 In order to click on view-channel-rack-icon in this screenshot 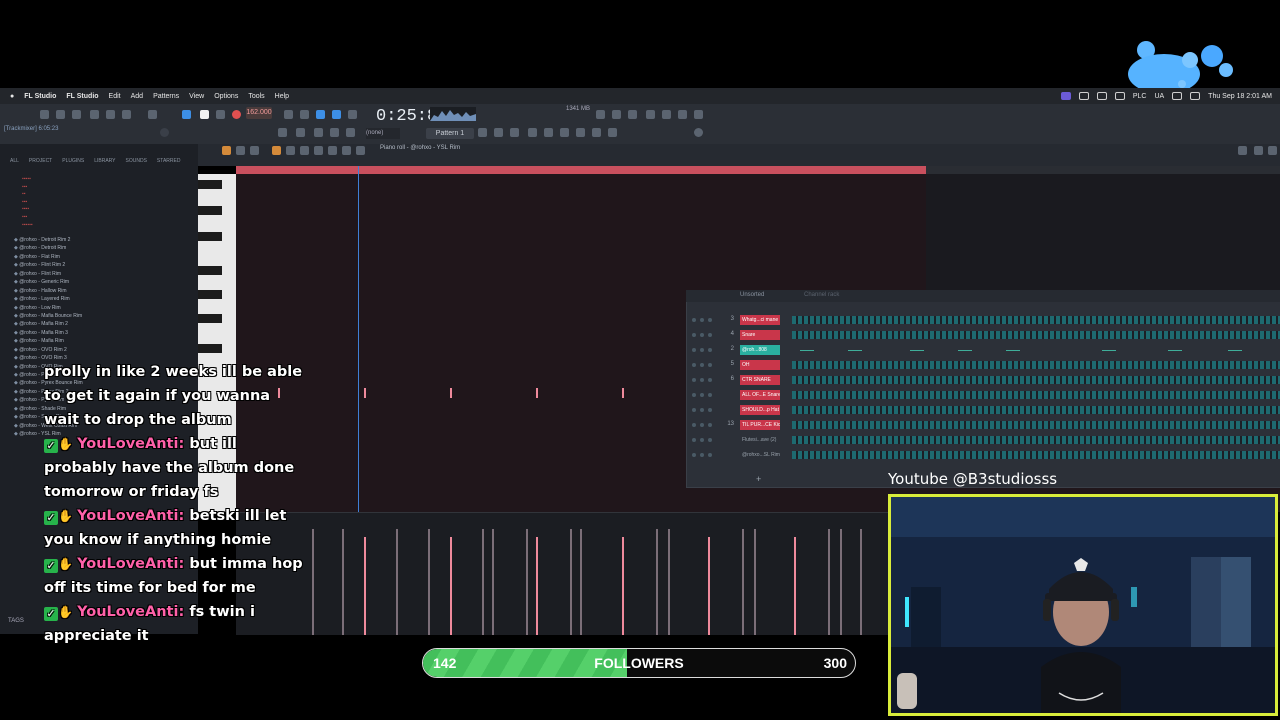, I will do `click(548, 132)`.